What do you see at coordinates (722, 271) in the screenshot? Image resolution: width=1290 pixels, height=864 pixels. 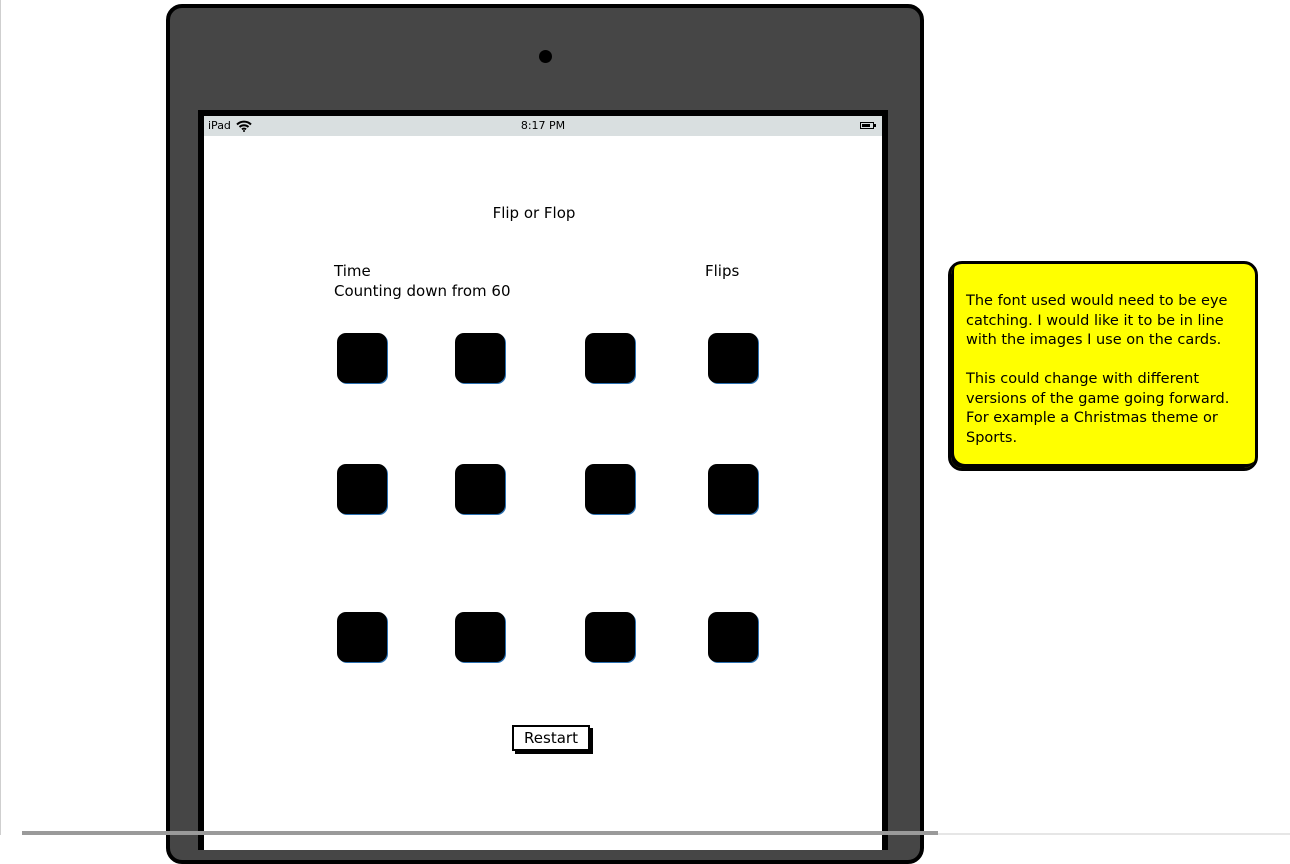 I see `flips-label: Flips` at bounding box center [722, 271].